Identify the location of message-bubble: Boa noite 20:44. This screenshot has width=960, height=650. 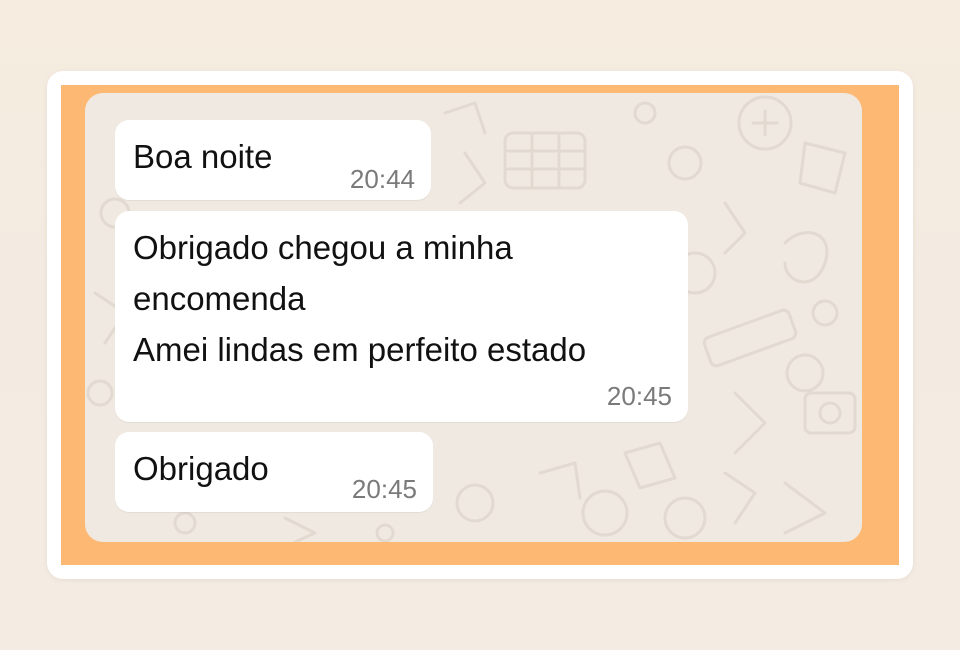
(273, 160).